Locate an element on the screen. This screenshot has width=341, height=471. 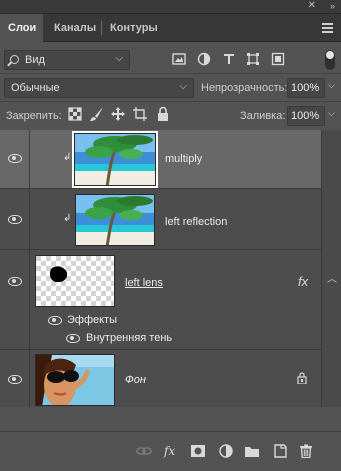
layer-name: left lens is located at coordinates (144, 283).